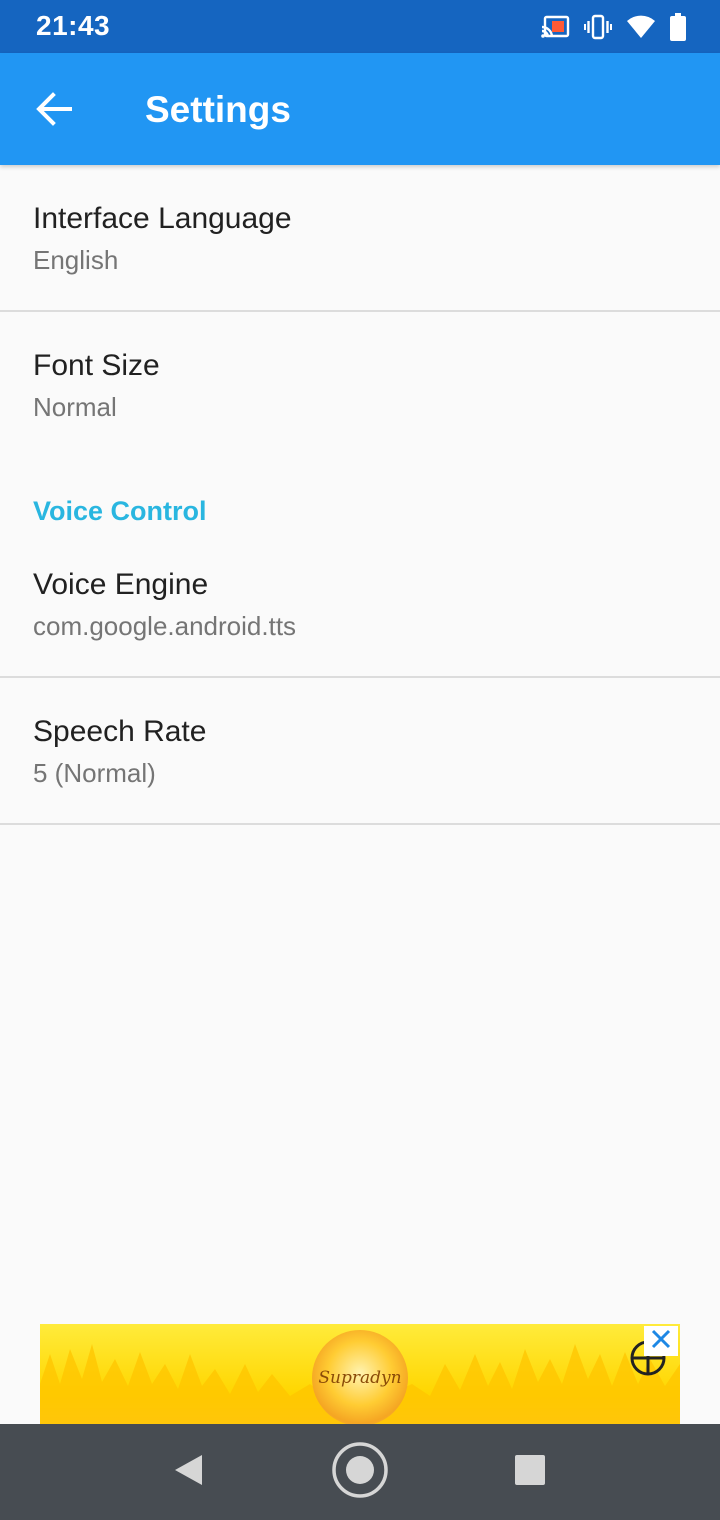 This screenshot has height=1520, width=720. What do you see at coordinates (94, 773) in the screenshot?
I see `pref-summary: 5 (Normal)` at bounding box center [94, 773].